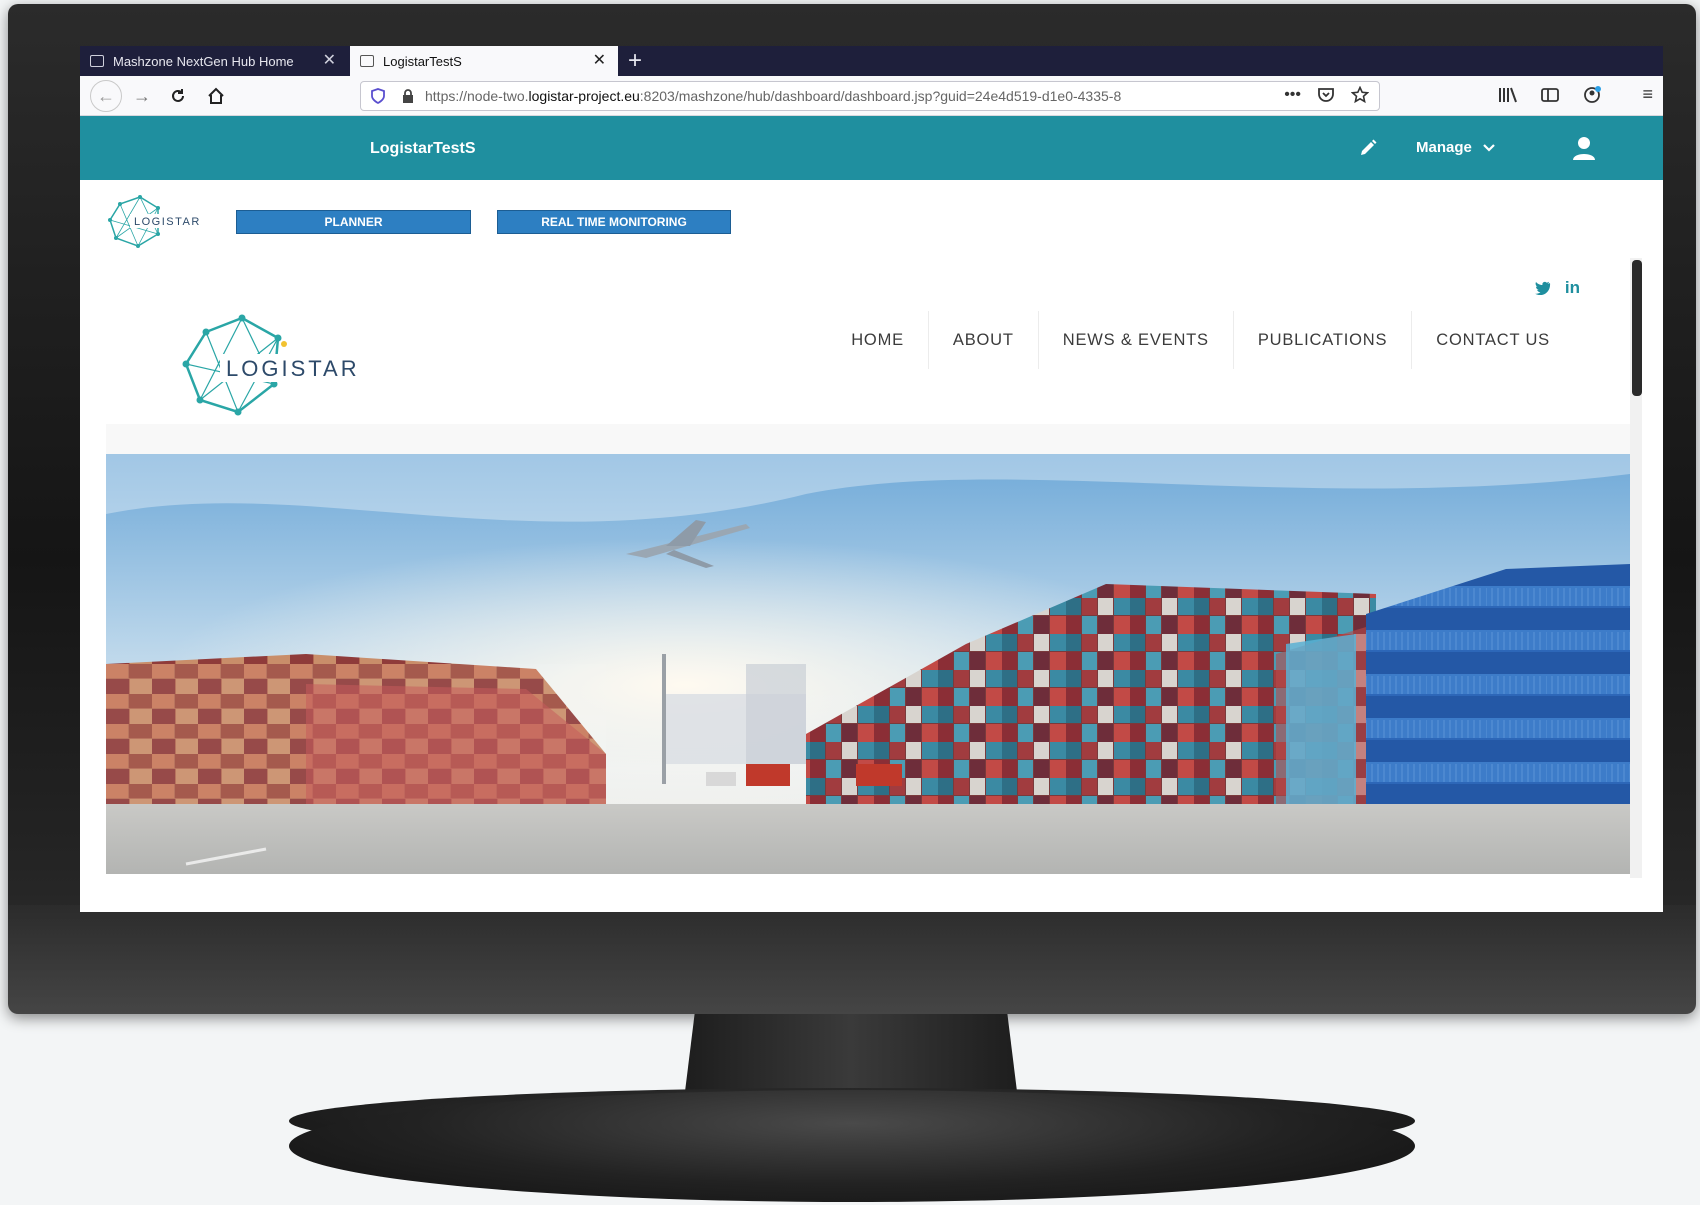 Image resolution: width=1700 pixels, height=1205 pixels. What do you see at coordinates (852, 1146) in the screenshot?
I see `monitor-stand-base` at bounding box center [852, 1146].